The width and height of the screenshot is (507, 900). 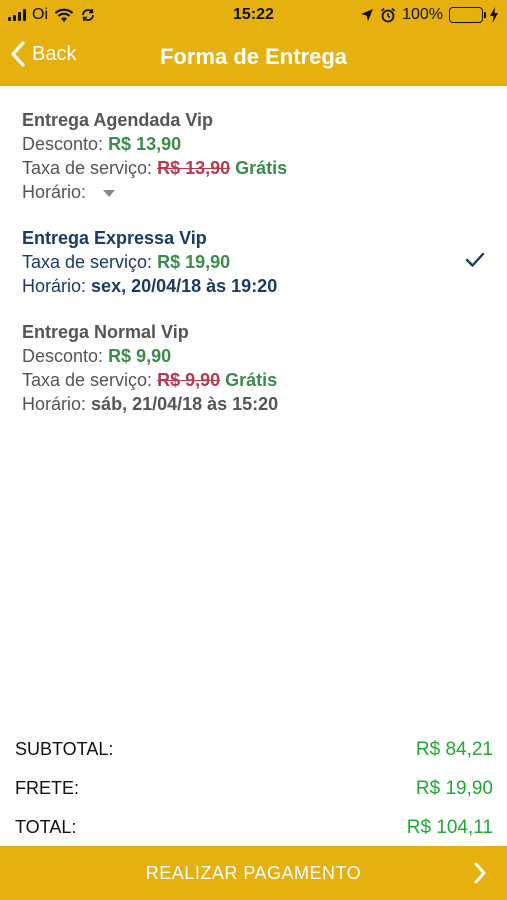 What do you see at coordinates (194, 262) in the screenshot?
I see `fee-value: R$ 19,90` at bounding box center [194, 262].